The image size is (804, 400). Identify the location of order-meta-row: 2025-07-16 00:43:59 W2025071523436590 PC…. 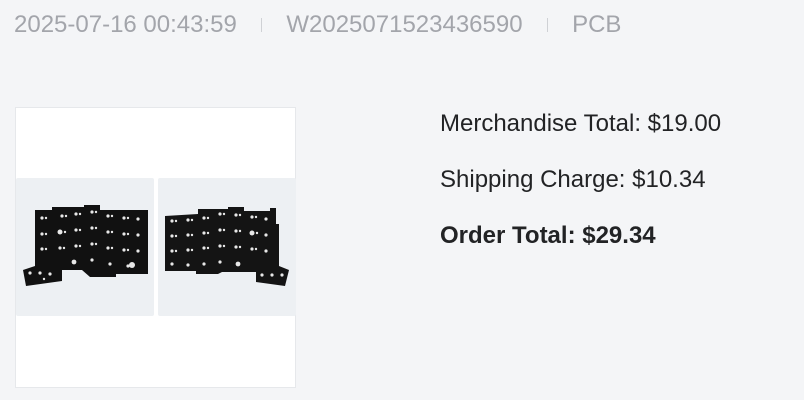
(317, 25).